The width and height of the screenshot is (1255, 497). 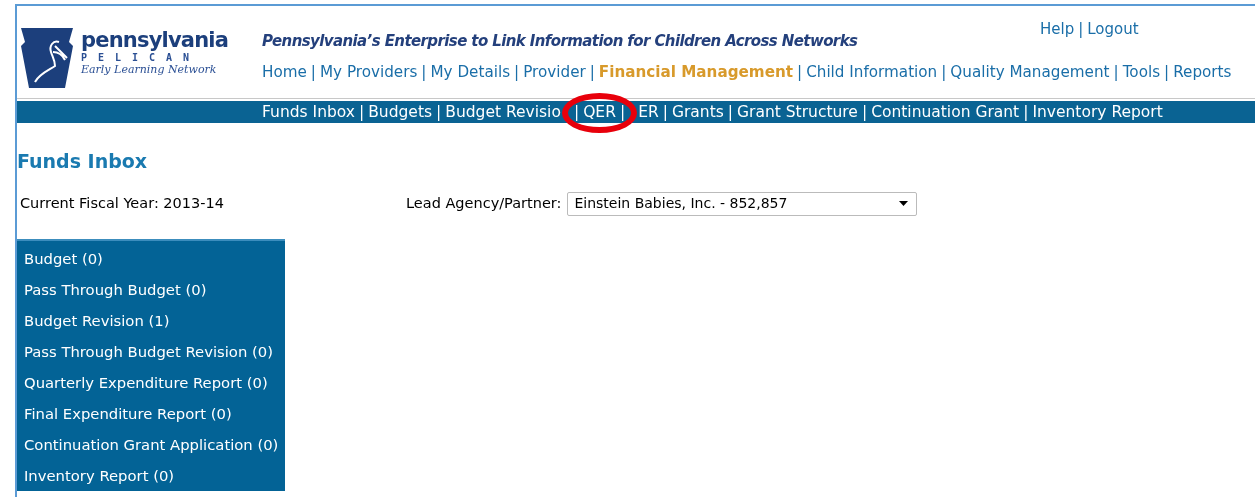 What do you see at coordinates (872, 71) in the screenshot?
I see `nav-link: Child Information` at bounding box center [872, 71].